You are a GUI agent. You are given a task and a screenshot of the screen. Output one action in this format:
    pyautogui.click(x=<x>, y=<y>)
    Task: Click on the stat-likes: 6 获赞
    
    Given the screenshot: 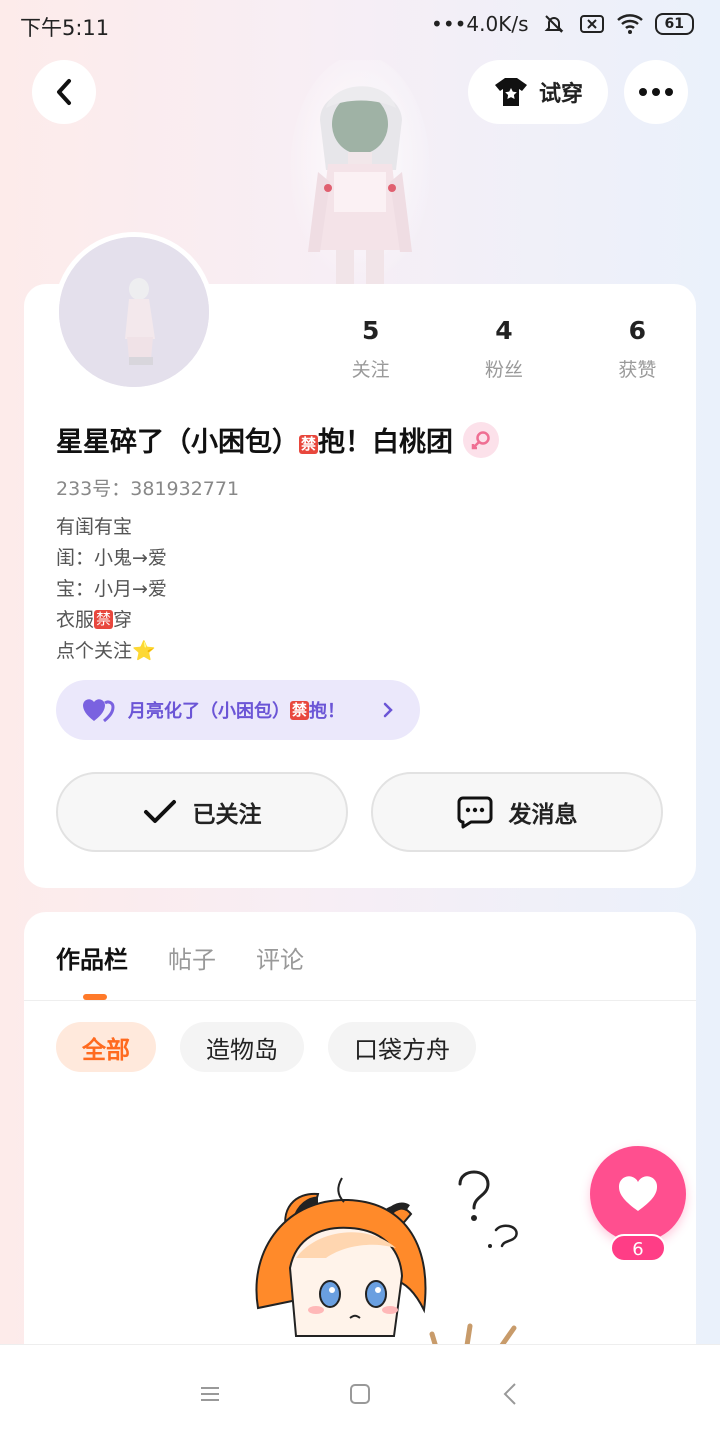 What is the action you would take?
    pyautogui.click(x=637, y=349)
    